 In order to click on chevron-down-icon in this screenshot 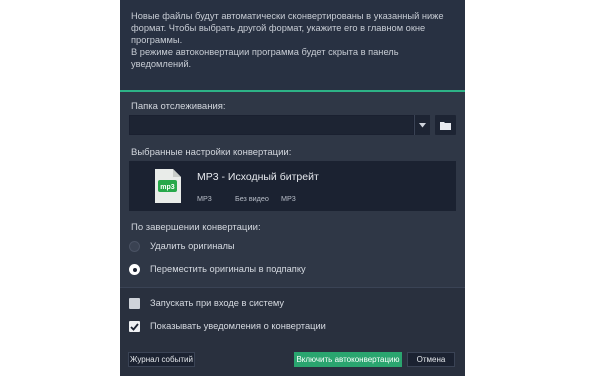, I will do `click(422, 124)`.